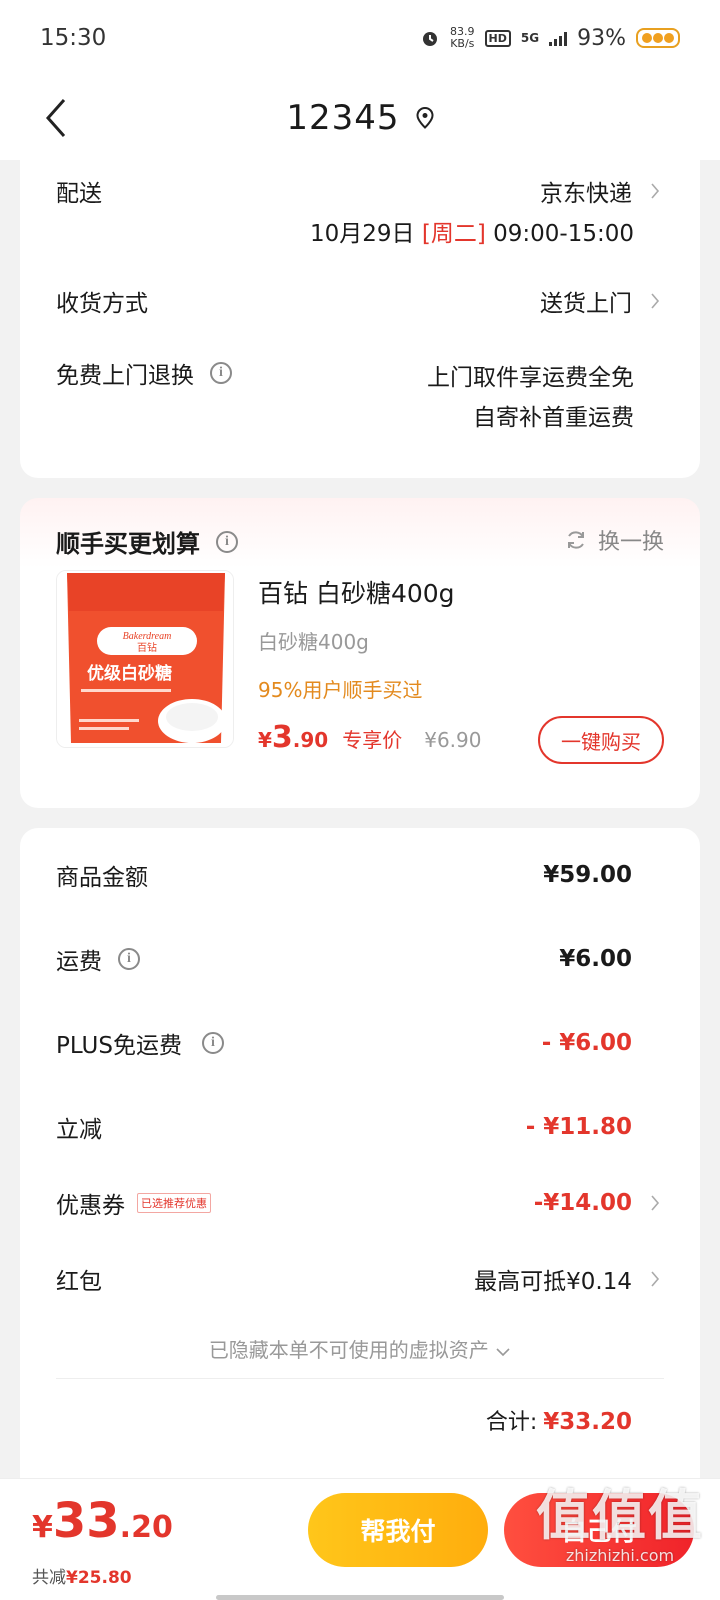  I want to click on plus-free-shipping-value: - ¥6.00, so click(586, 1043).